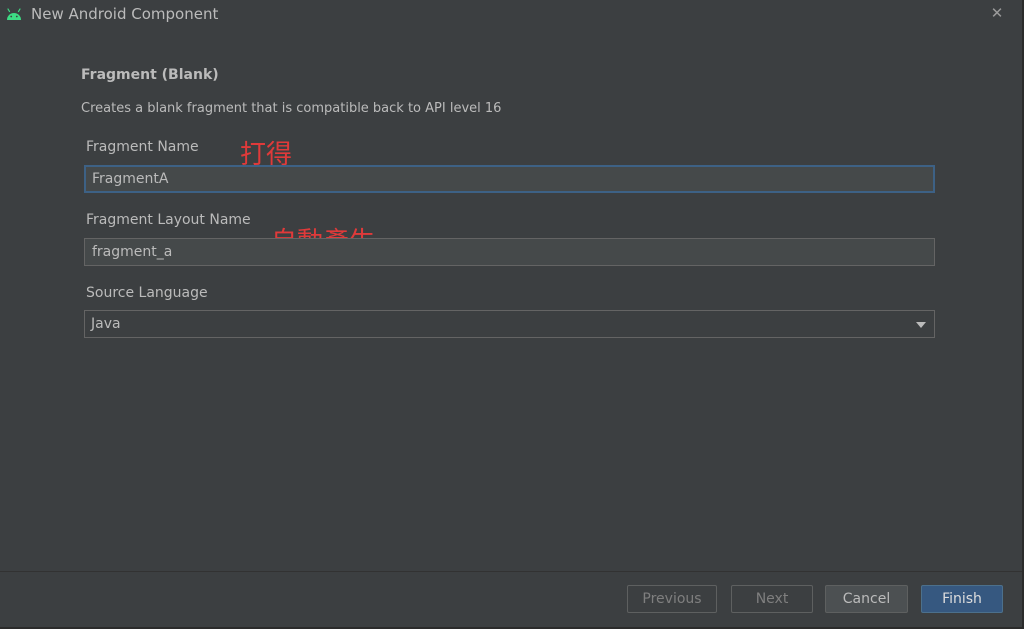  What do you see at coordinates (168, 220) in the screenshot?
I see `layout-name-label: Fragment Layout Name` at bounding box center [168, 220].